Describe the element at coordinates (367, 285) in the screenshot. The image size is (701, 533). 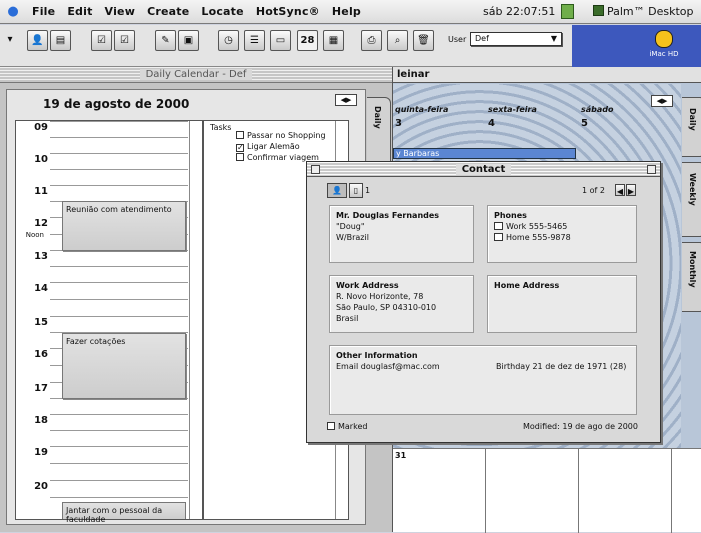
I see `work-address-header: Work Address` at that location.